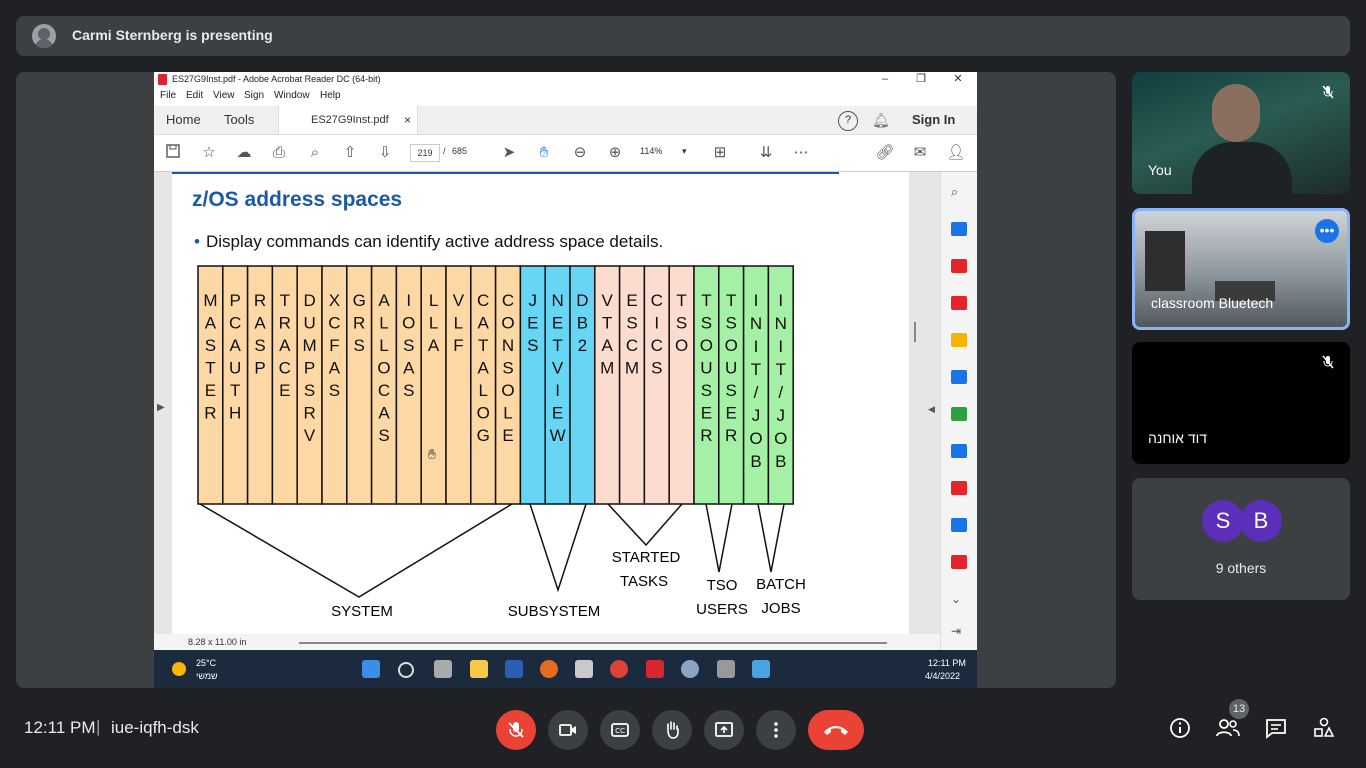 The width and height of the screenshot is (1366, 768). I want to click on mic-toggle-button, so click(516, 730).